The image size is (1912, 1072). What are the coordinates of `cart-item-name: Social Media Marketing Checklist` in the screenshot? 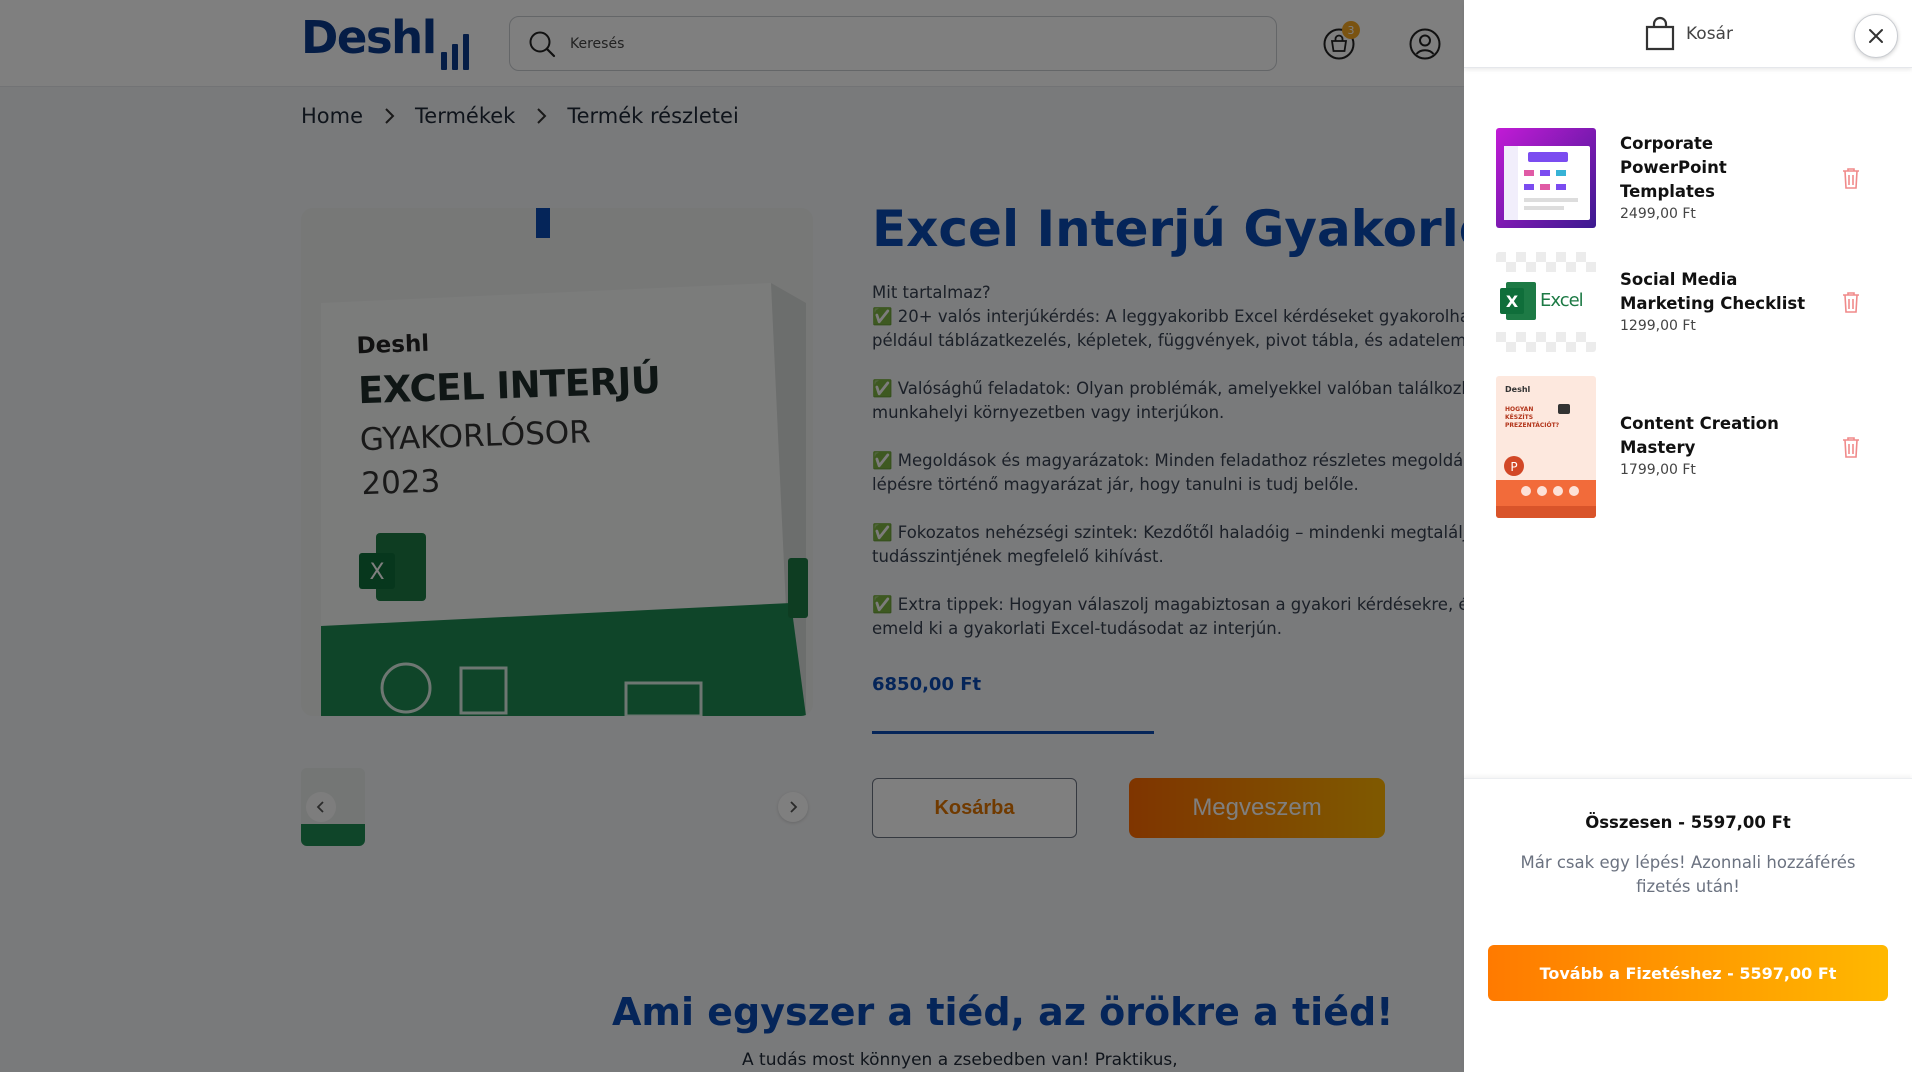 It's located at (1720, 292).